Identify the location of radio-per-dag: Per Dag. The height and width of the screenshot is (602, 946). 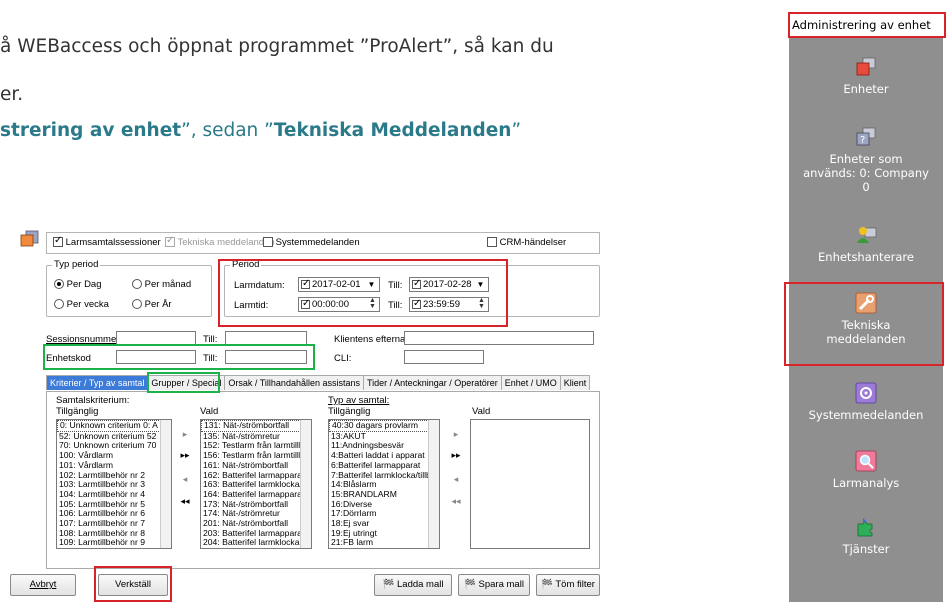
(78, 284).